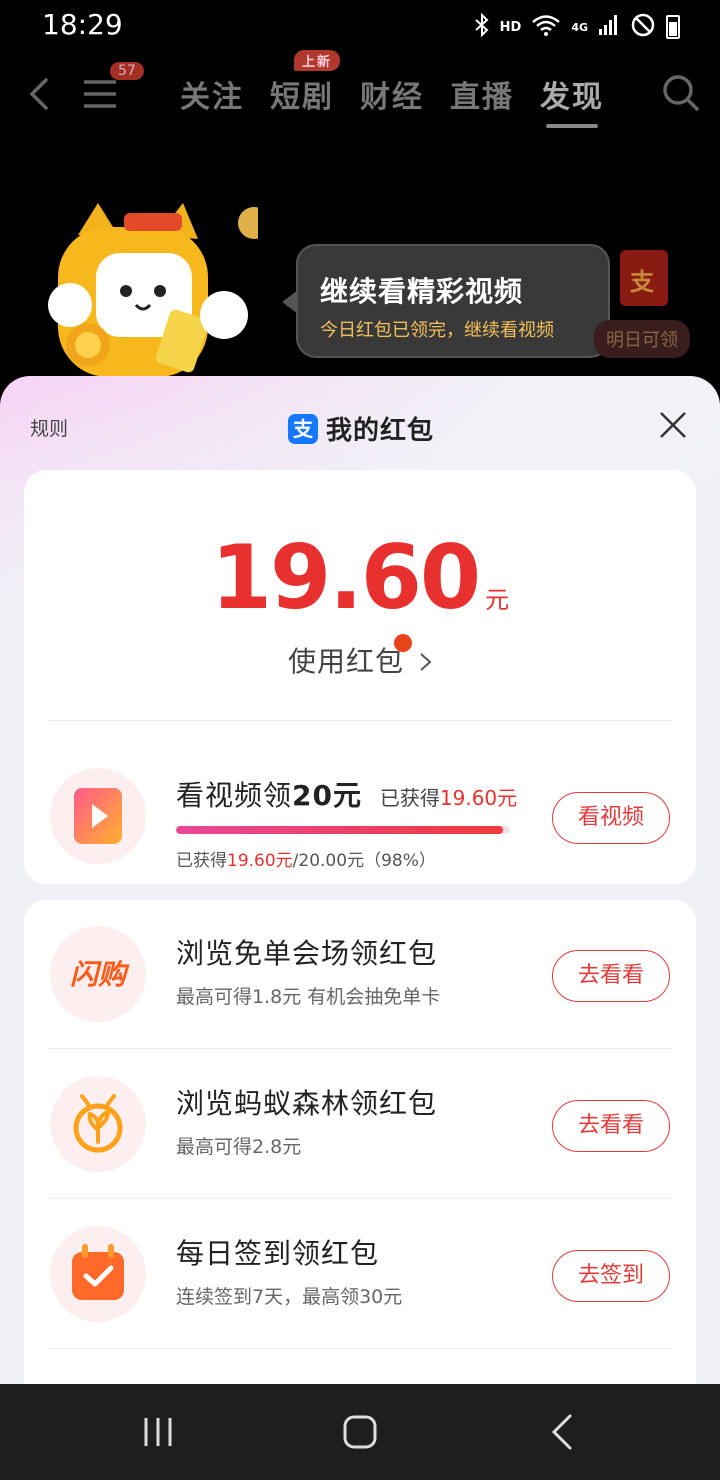 The width and height of the screenshot is (720, 1480). I want to click on back-icon, so click(42, 94).